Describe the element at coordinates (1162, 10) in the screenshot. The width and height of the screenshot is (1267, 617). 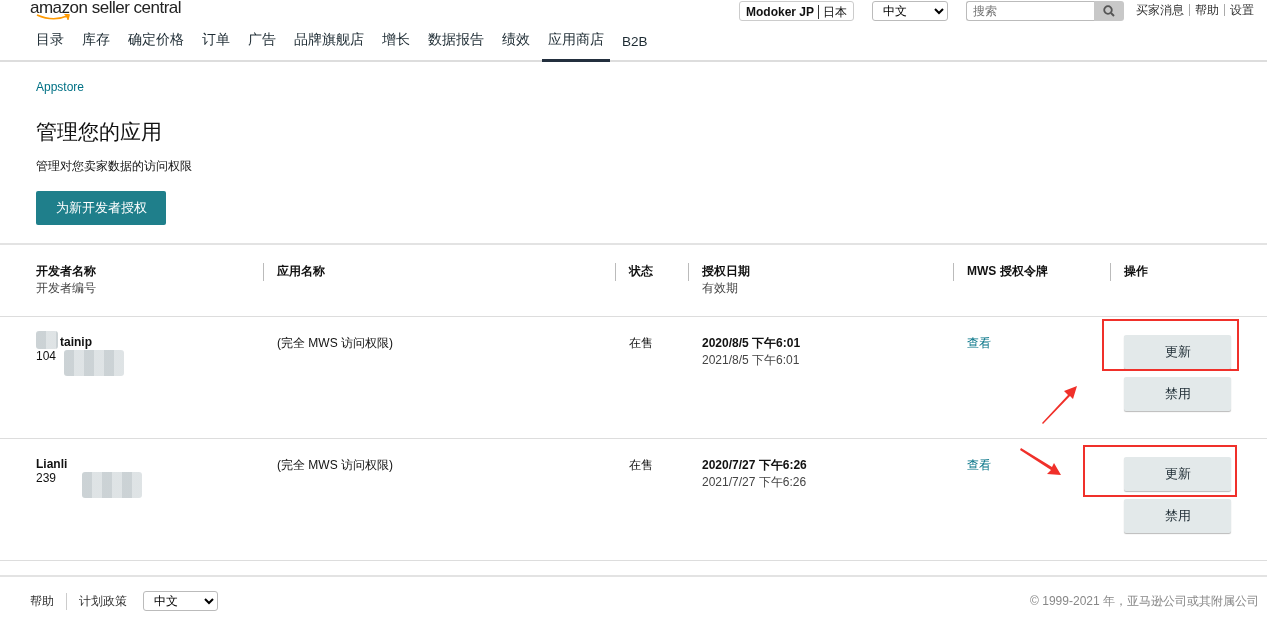
I see `header-link: 买家消息` at that location.